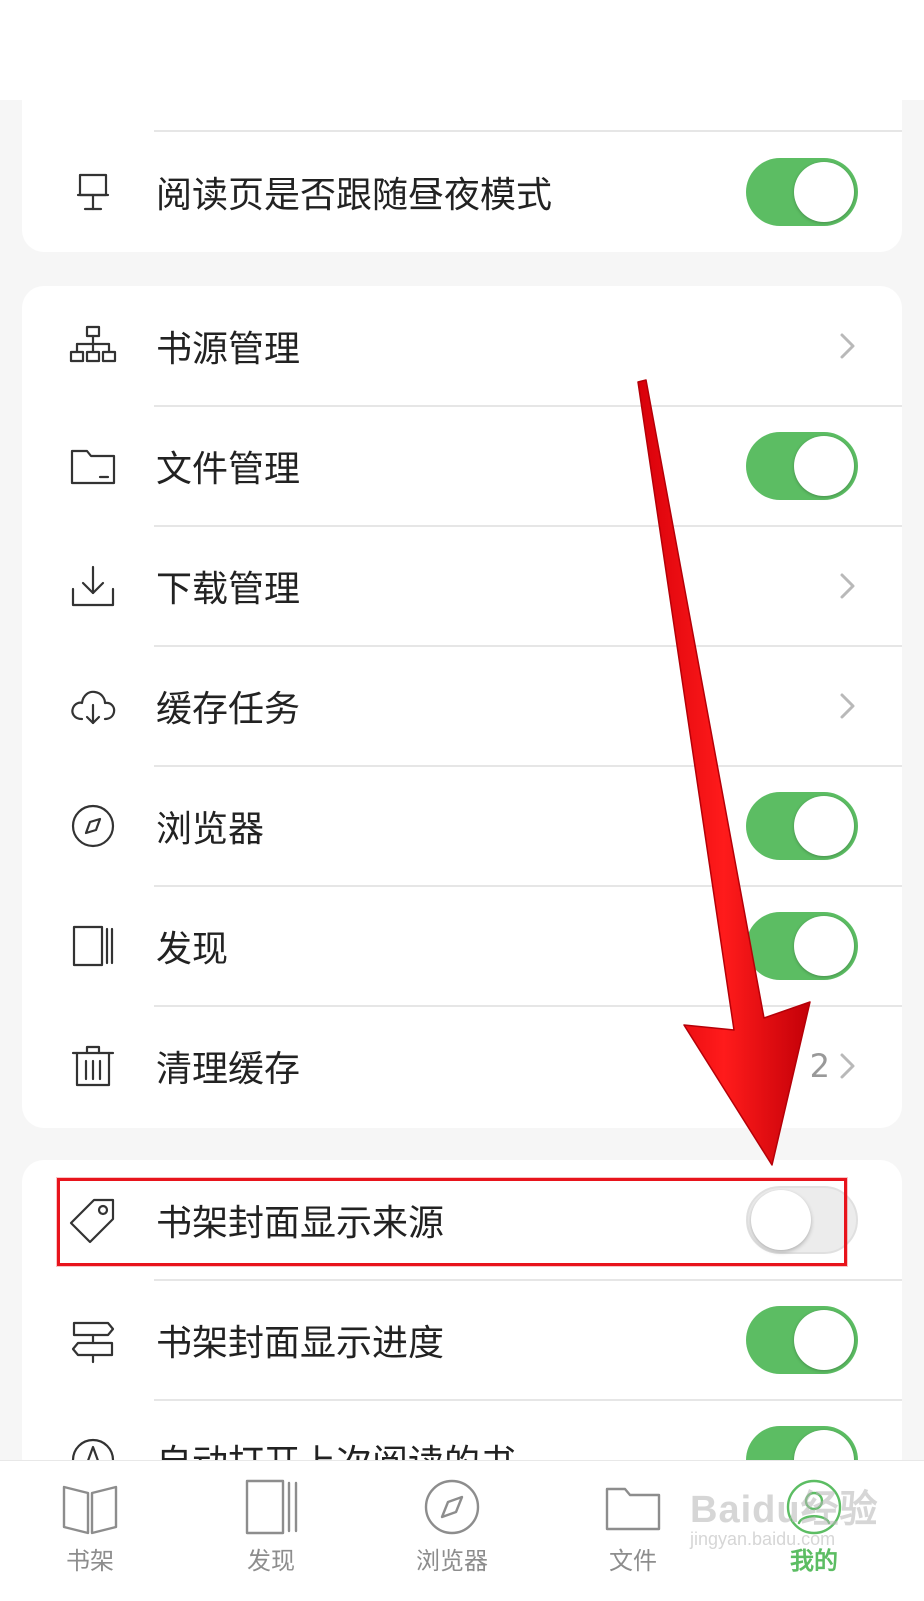  What do you see at coordinates (802, 466) in the screenshot?
I see `file-management-toggle` at bounding box center [802, 466].